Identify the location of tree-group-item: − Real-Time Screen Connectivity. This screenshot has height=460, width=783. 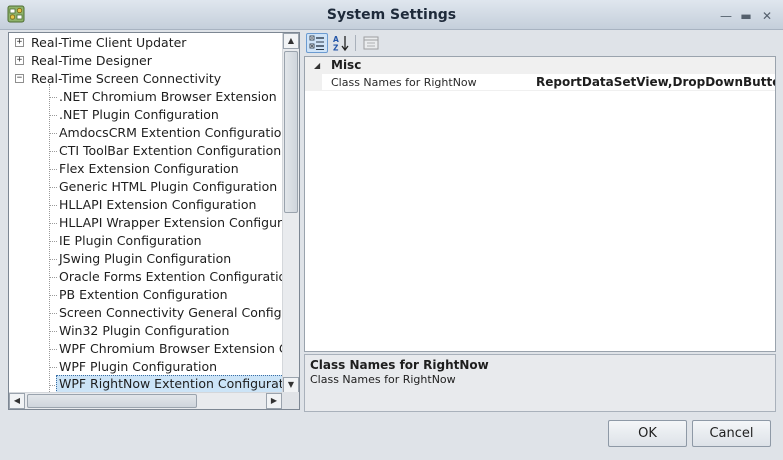
(145, 79).